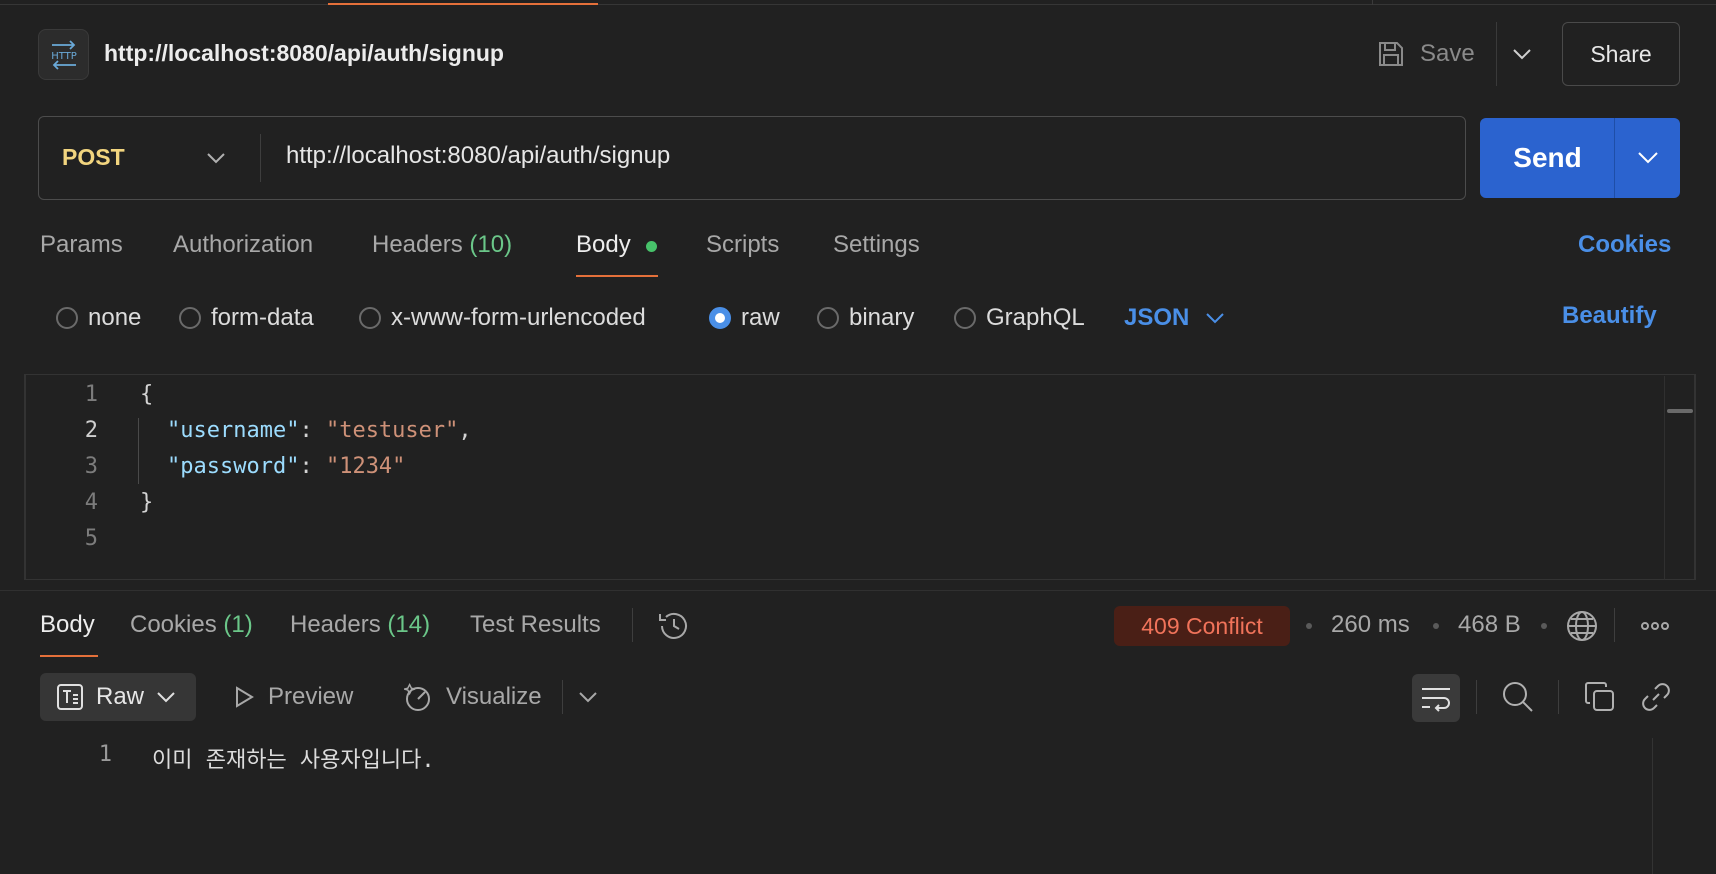  I want to click on radio-circle-checked, so click(720, 318).